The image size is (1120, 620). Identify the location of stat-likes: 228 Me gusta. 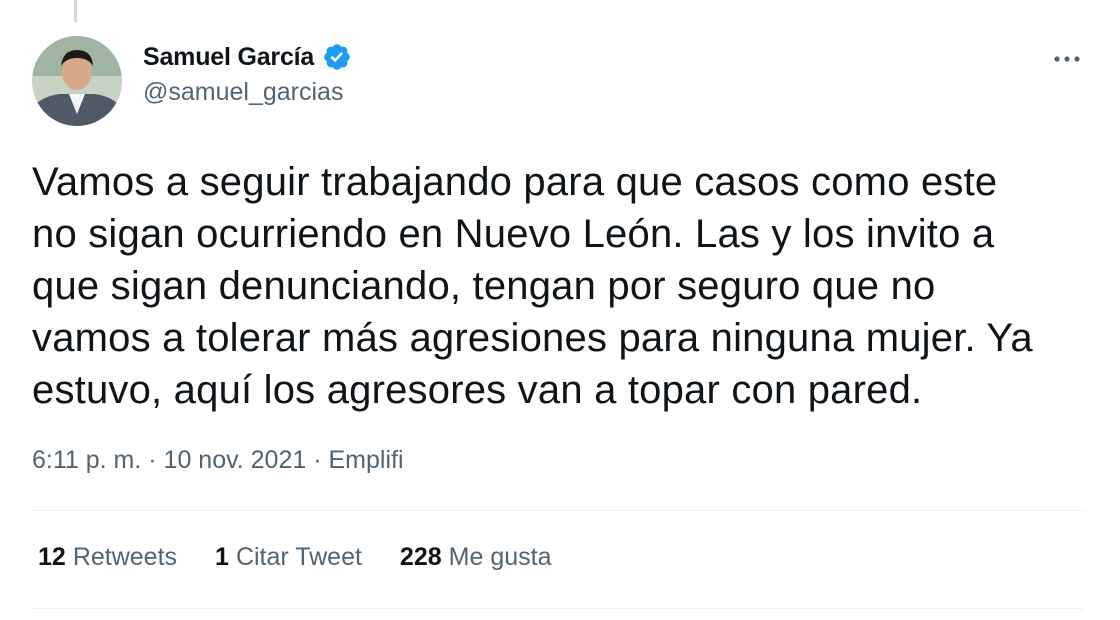
(476, 557).